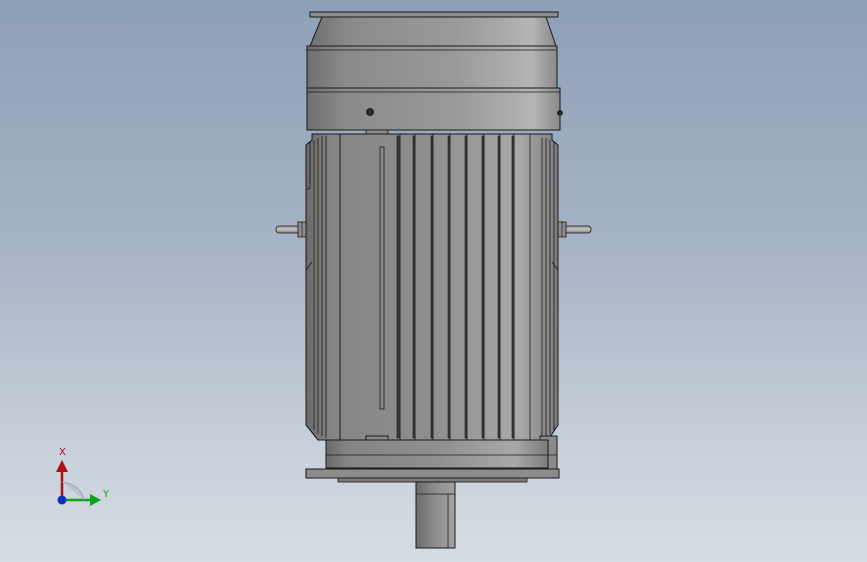 The width and height of the screenshot is (867, 562). What do you see at coordinates (291, 229) in the screenshot?
I see `left-lifting-stud` at bounding box center [291, 229].